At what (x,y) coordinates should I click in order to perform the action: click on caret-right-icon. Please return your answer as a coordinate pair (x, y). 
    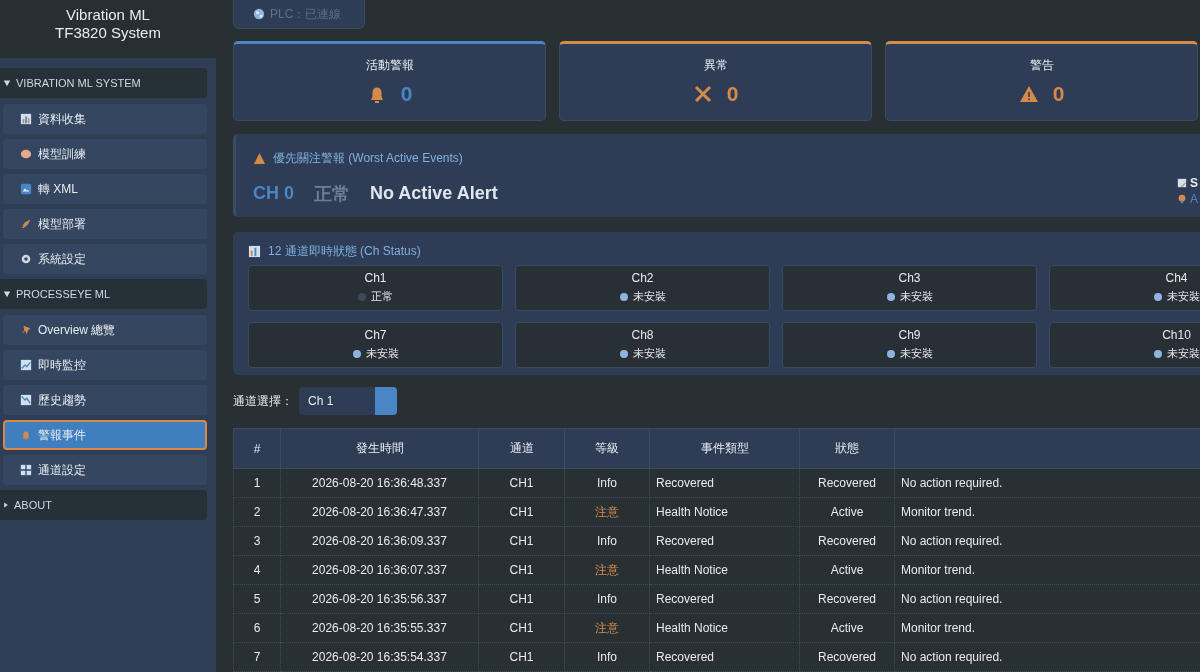
    Looking at the image, I should click on (6, 505).